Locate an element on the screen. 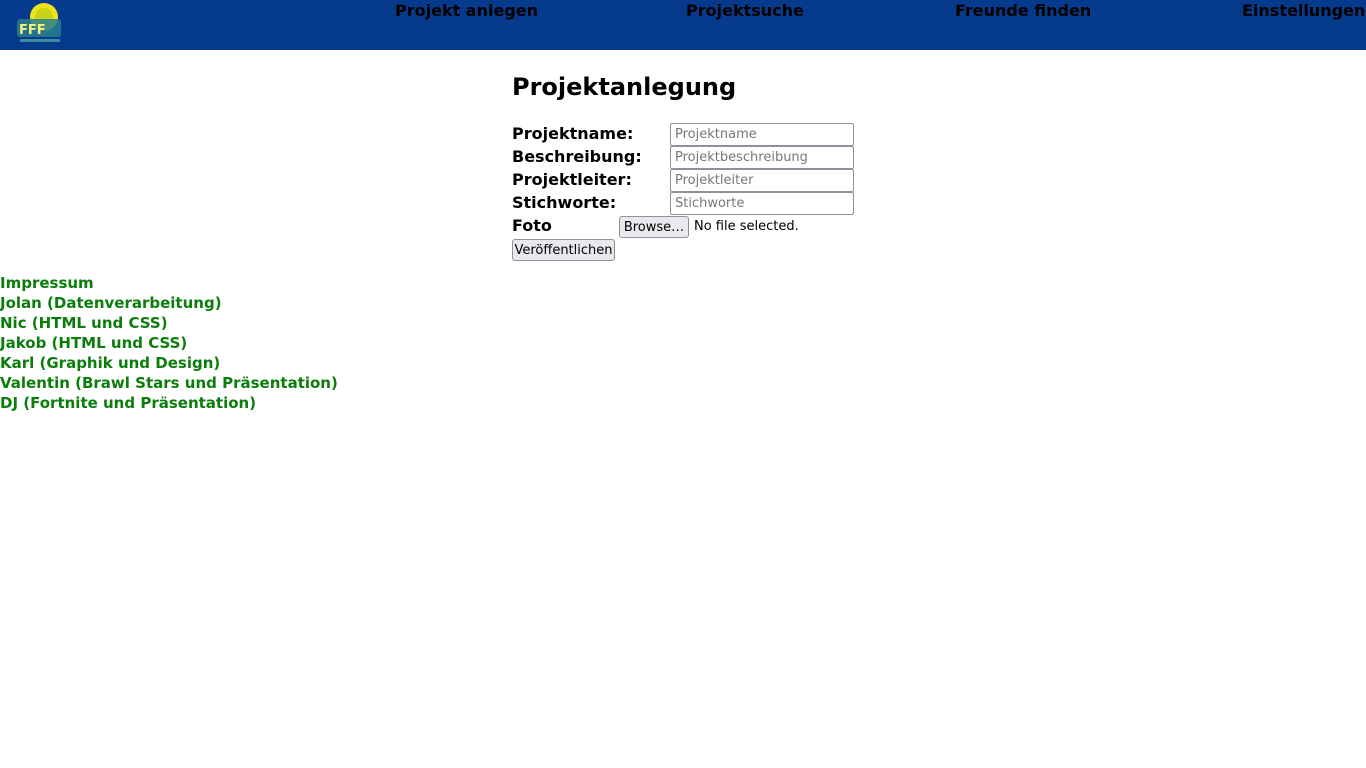  projektleiter-input is located at coordinates (762, 180).